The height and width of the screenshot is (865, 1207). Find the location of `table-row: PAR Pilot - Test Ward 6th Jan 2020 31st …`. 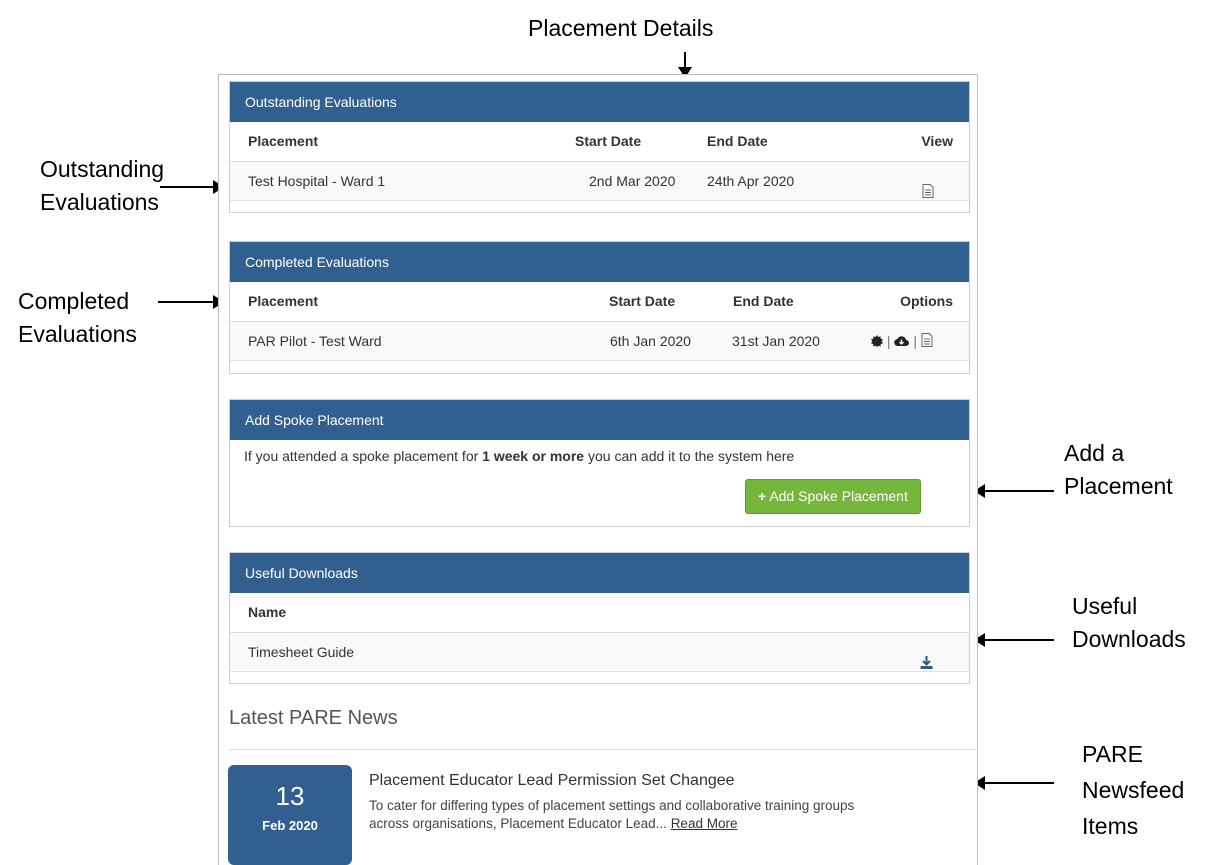

table-row: PAR Pilot - Test Ward 6th Jan 2020 31st … is located at coordinates (599, 341).